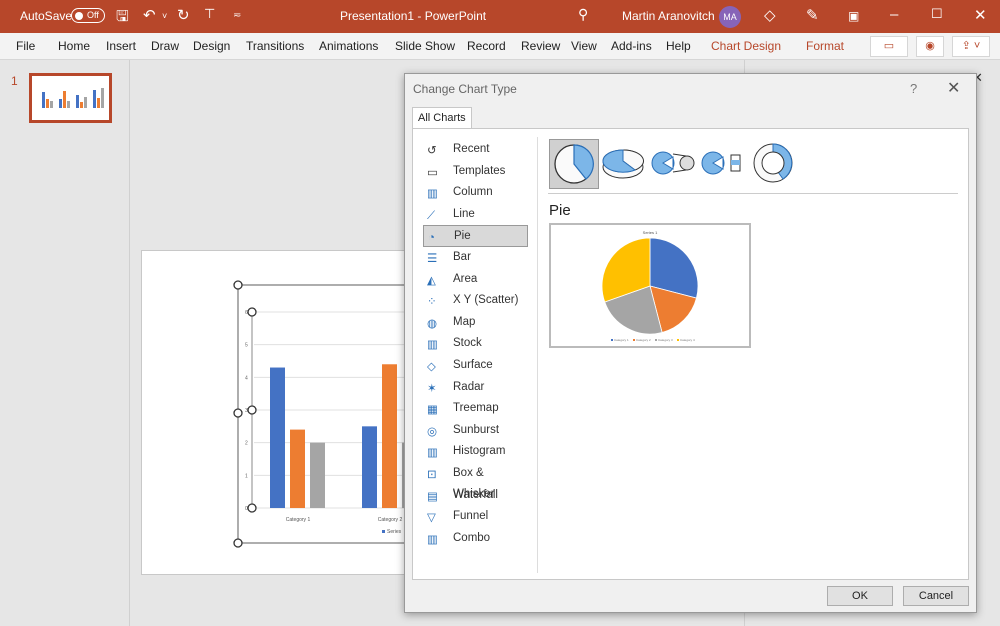  What do you see at coordinates (770, 15) in the screenshot?
I see `premium-icon: ◇` at bounding box center [770, 15].